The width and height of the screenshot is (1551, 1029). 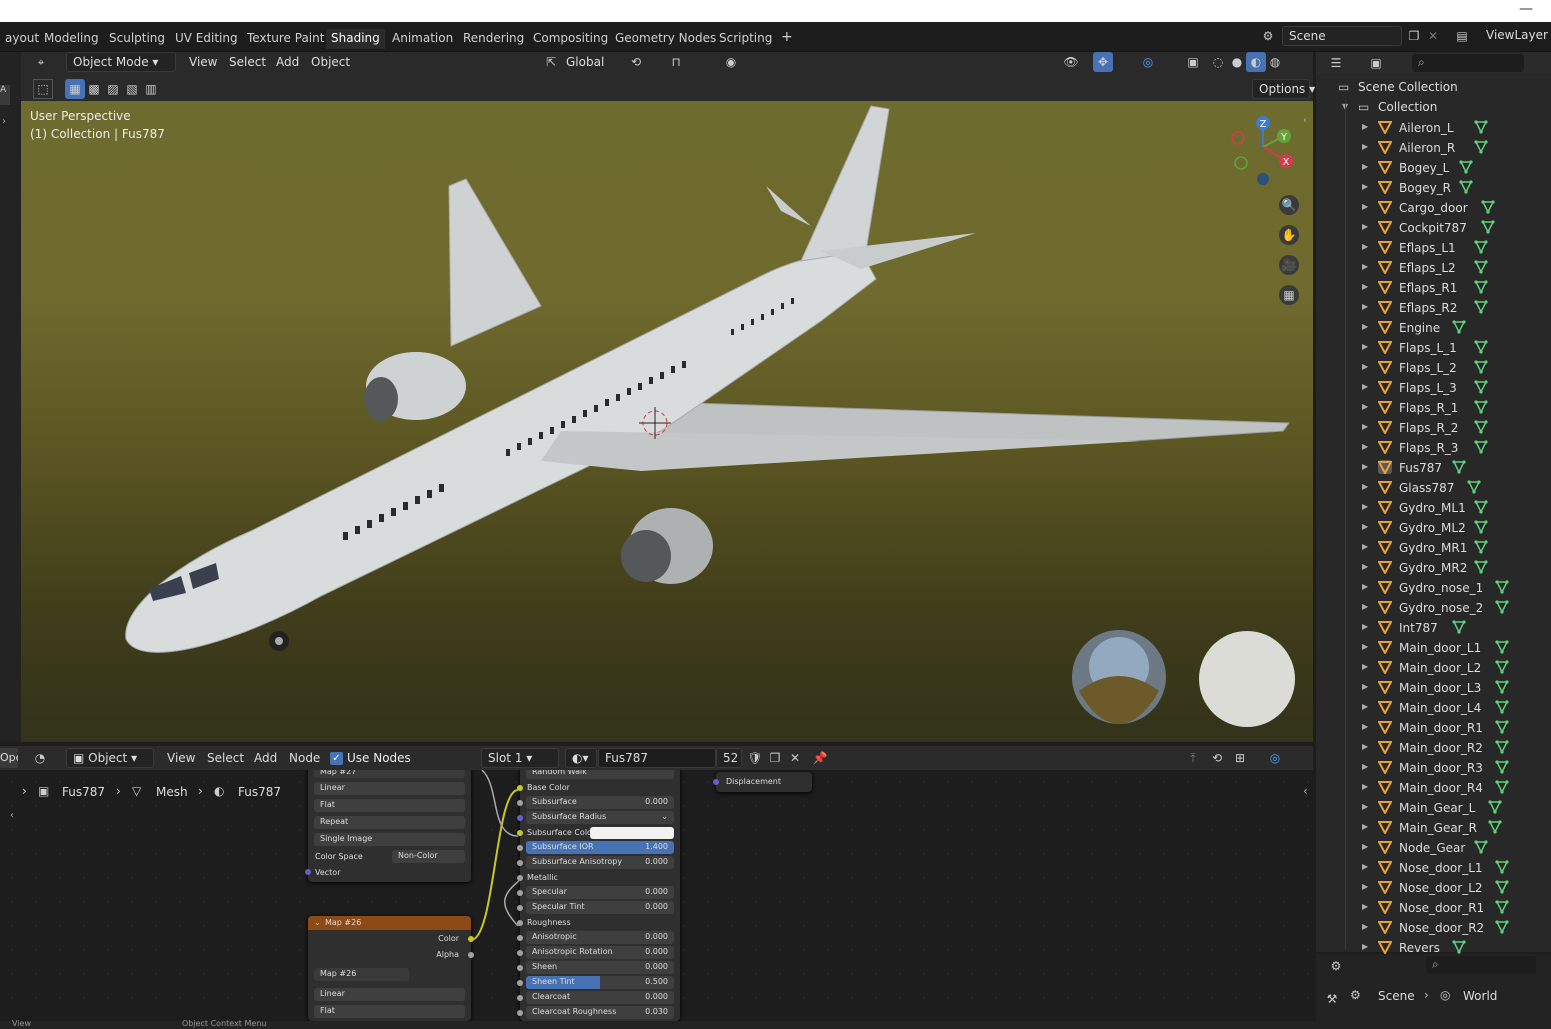 What do you see at coordinates (1433, 188) in the screenshot?
I see `outliner-item: ▶ Bogey_R` at bounding box center [1433, 188].